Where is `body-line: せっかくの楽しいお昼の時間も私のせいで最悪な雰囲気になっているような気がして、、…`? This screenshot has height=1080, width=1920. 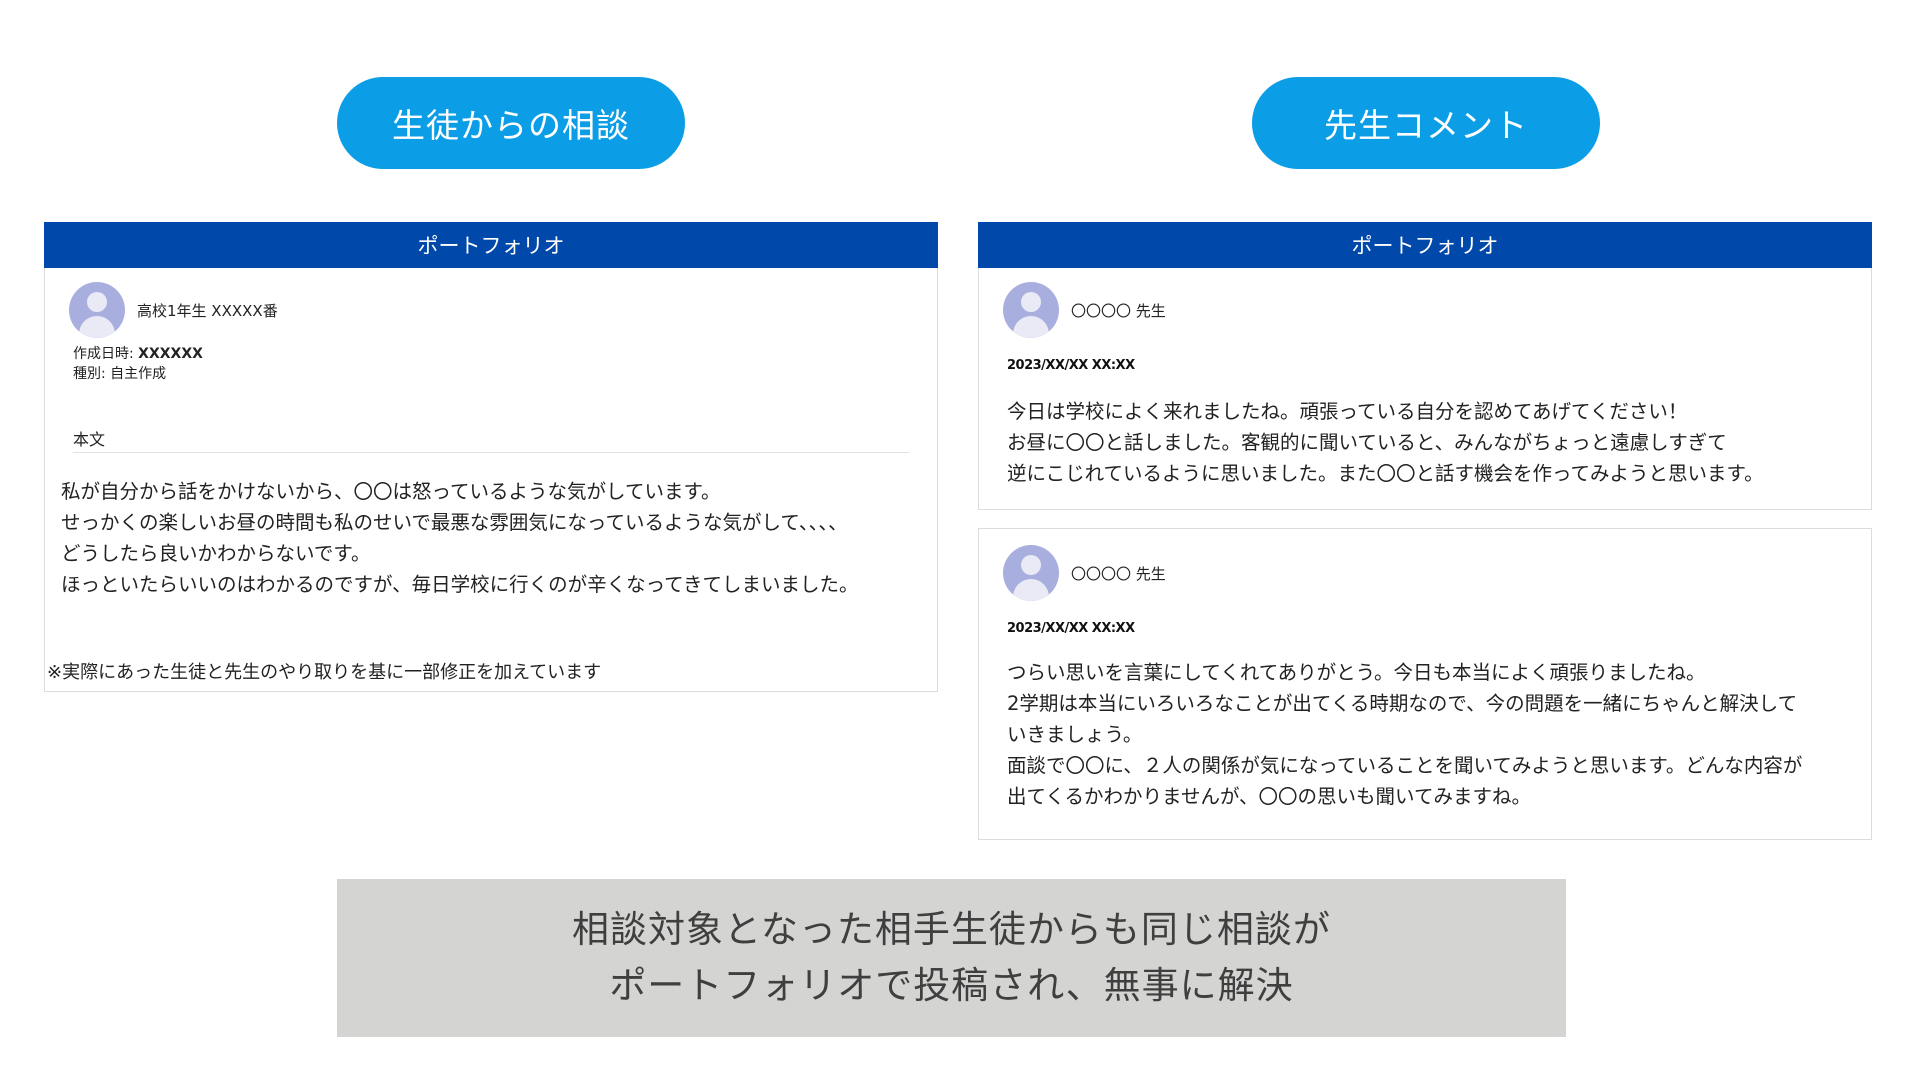 body-line: せっかくの楽しいお昼の時間も私のせいで最悪な雰囲気になっているような気がして、、… is located at coordinates (454, 522).